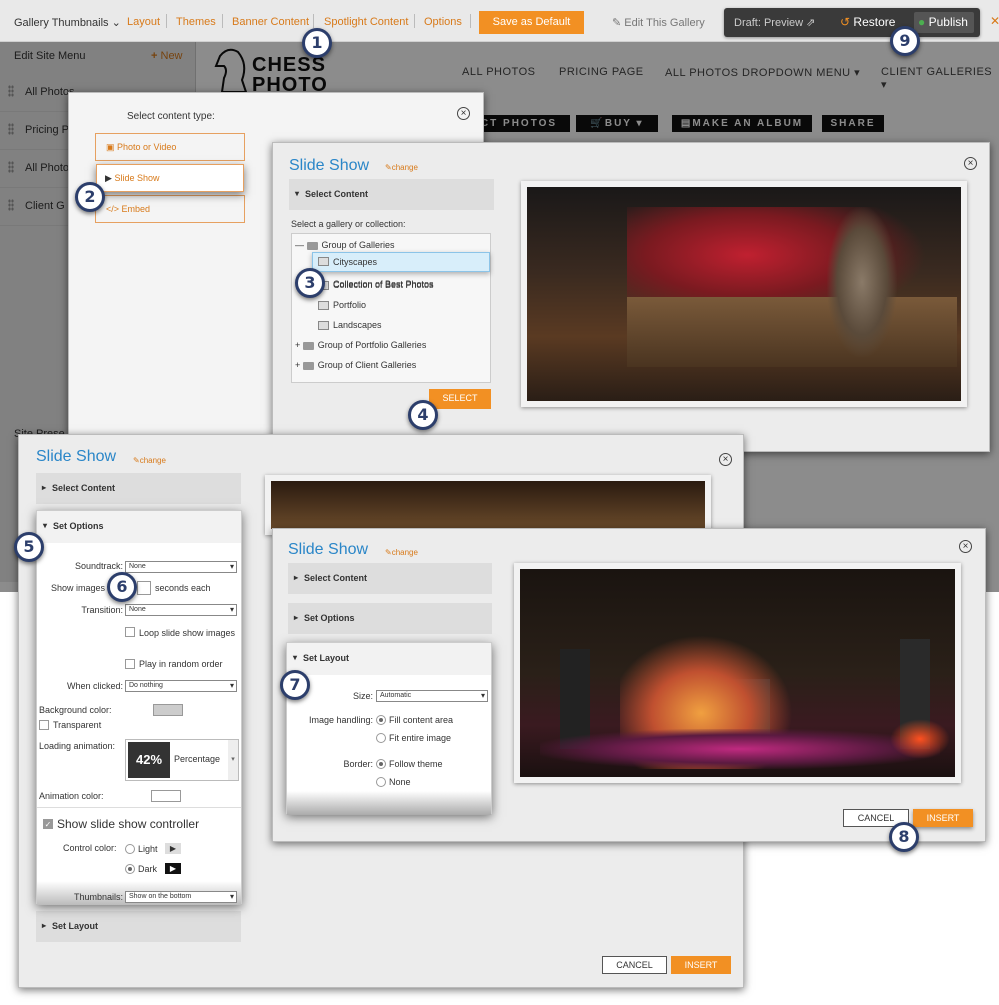 Image resolution: width=999 pixels, height=1005 pixels. I want to click on control-color-label: Control color:, so click(90, 848).